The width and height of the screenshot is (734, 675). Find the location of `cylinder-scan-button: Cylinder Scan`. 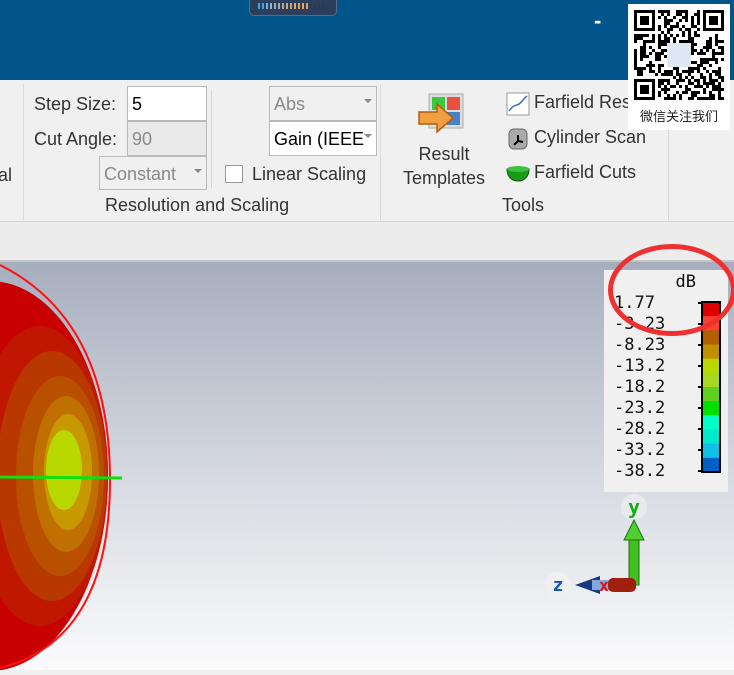

cylinder-scan-button: Cylinder Scan is located at coordinates (581, 140).